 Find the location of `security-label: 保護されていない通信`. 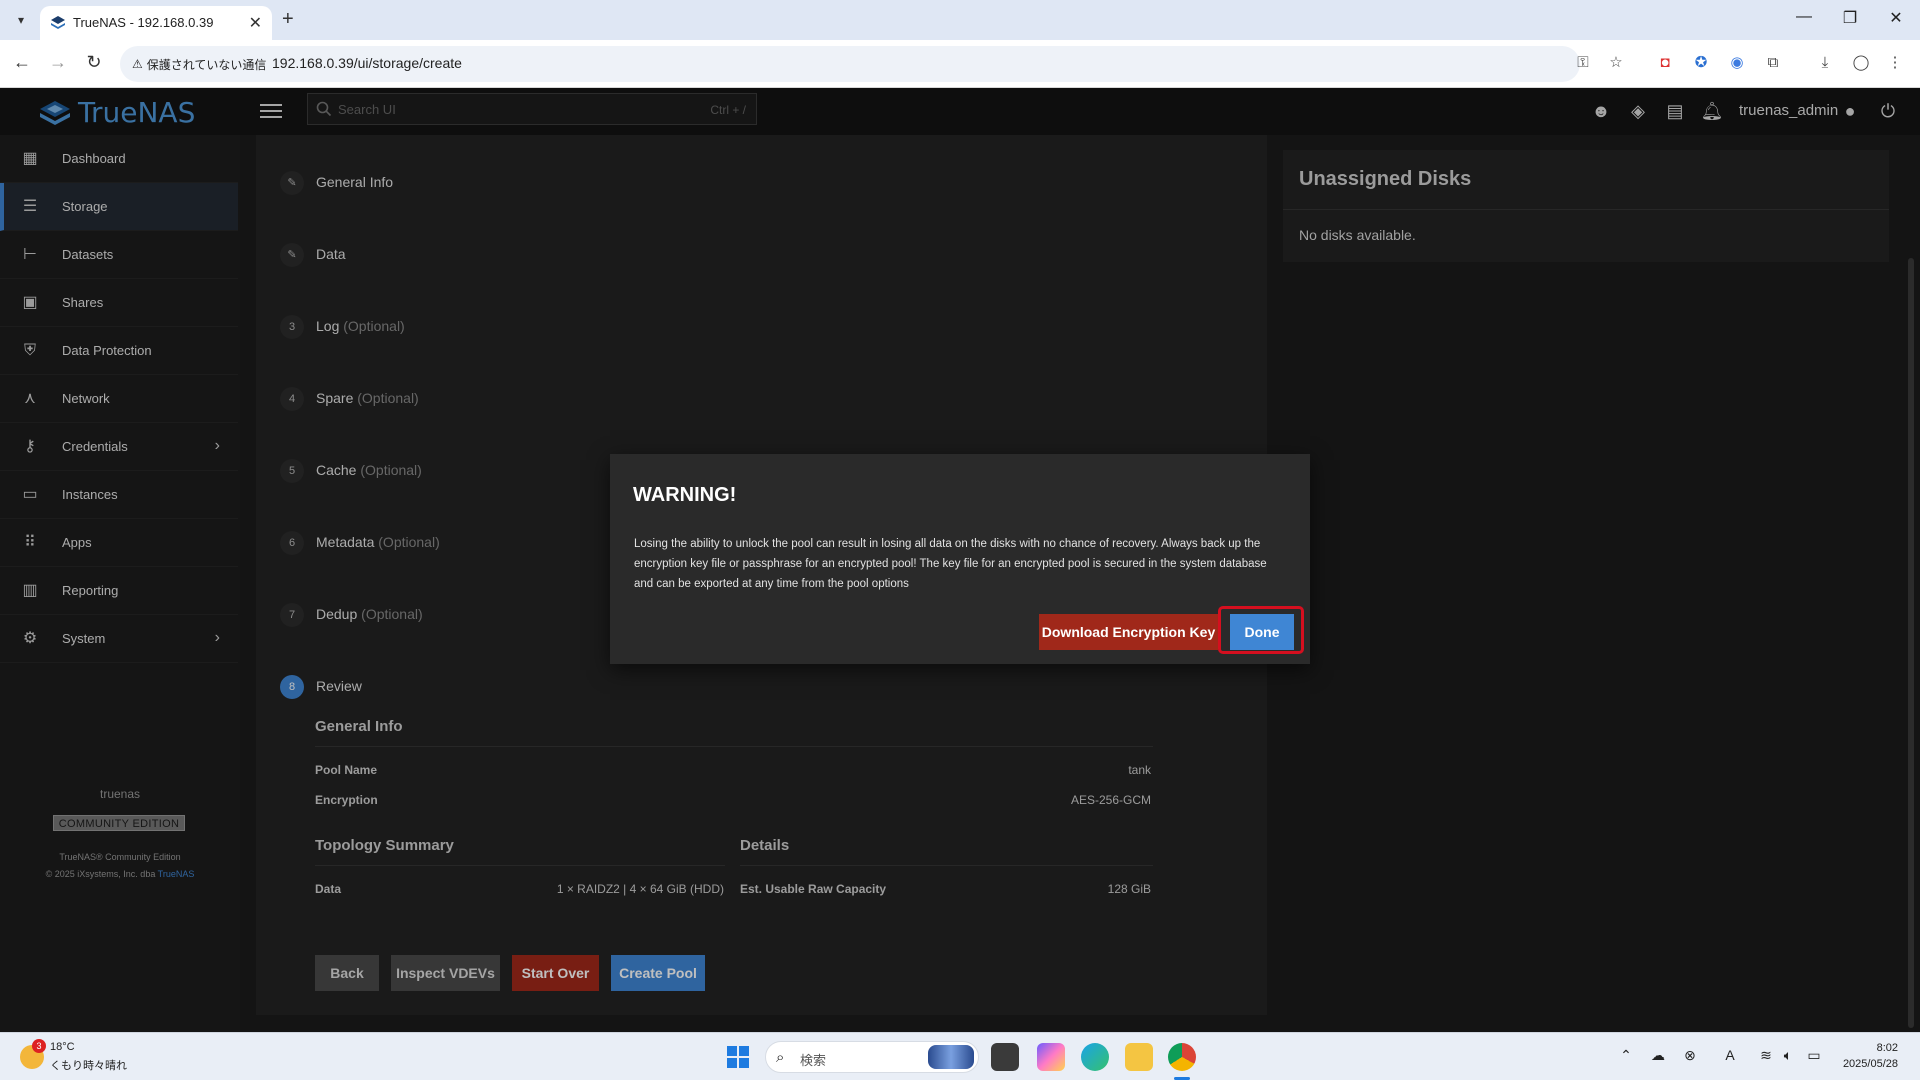

security-label: 保護されていない通信 is located at coordinates (206, 64).